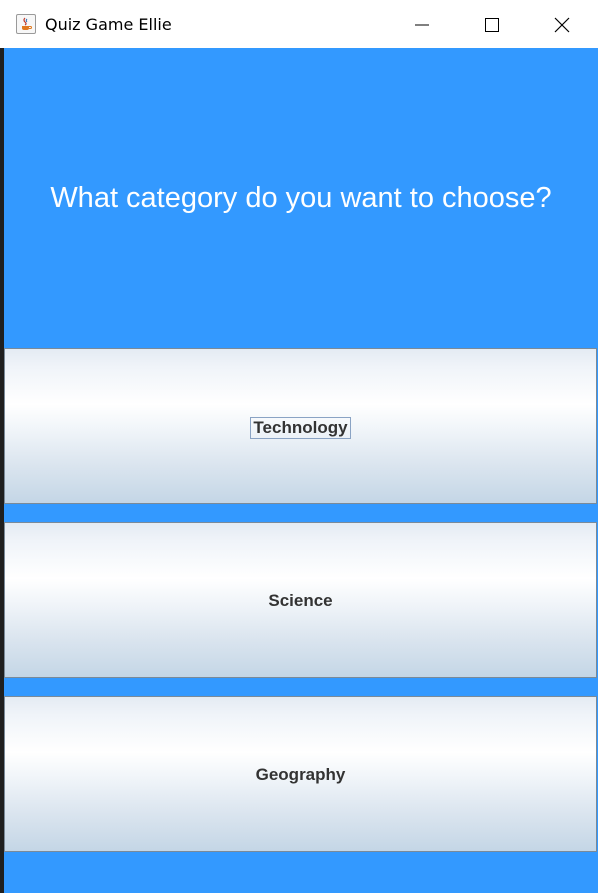  I want to click on question-text: What category do you want to choose?, so click(301, 198).